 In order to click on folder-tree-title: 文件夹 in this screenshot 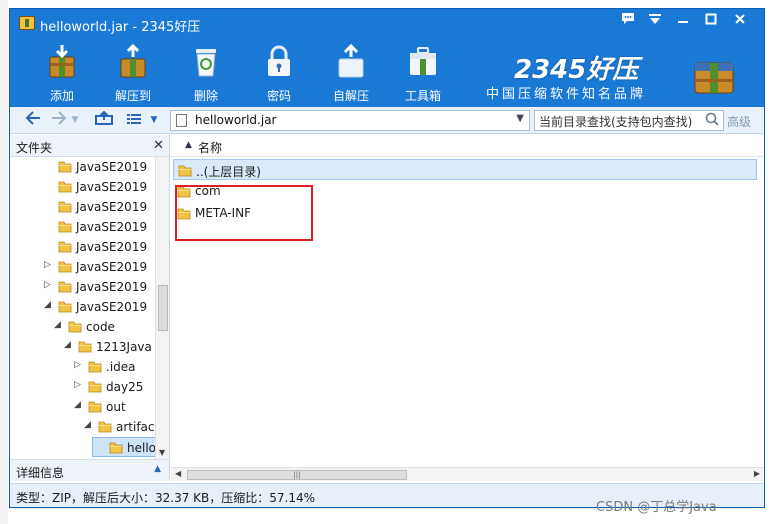, I will do `click(34, 148)`.